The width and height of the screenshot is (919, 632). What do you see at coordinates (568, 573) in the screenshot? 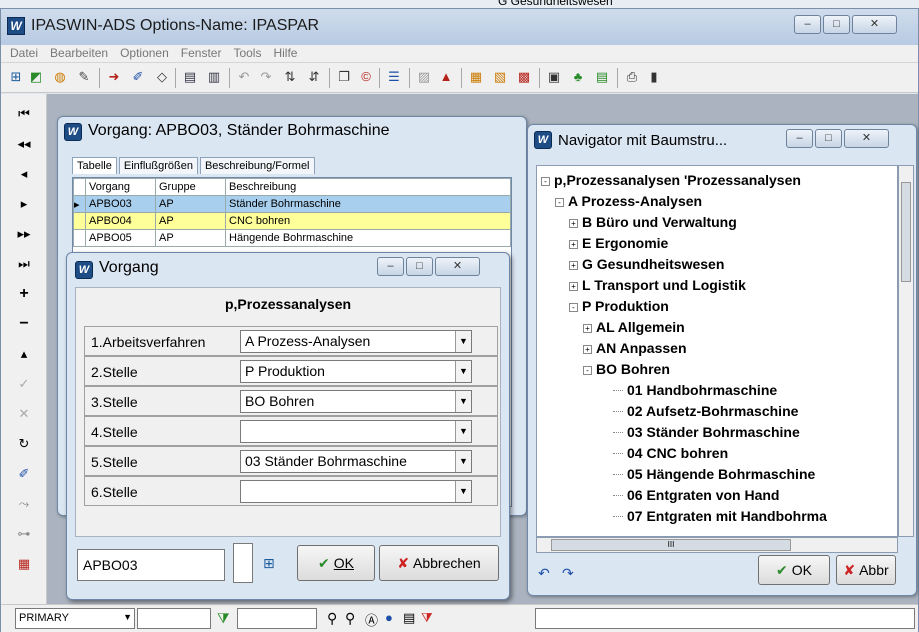
I see `nav-redo-icon: ↷` at bounding box center [568, 573].